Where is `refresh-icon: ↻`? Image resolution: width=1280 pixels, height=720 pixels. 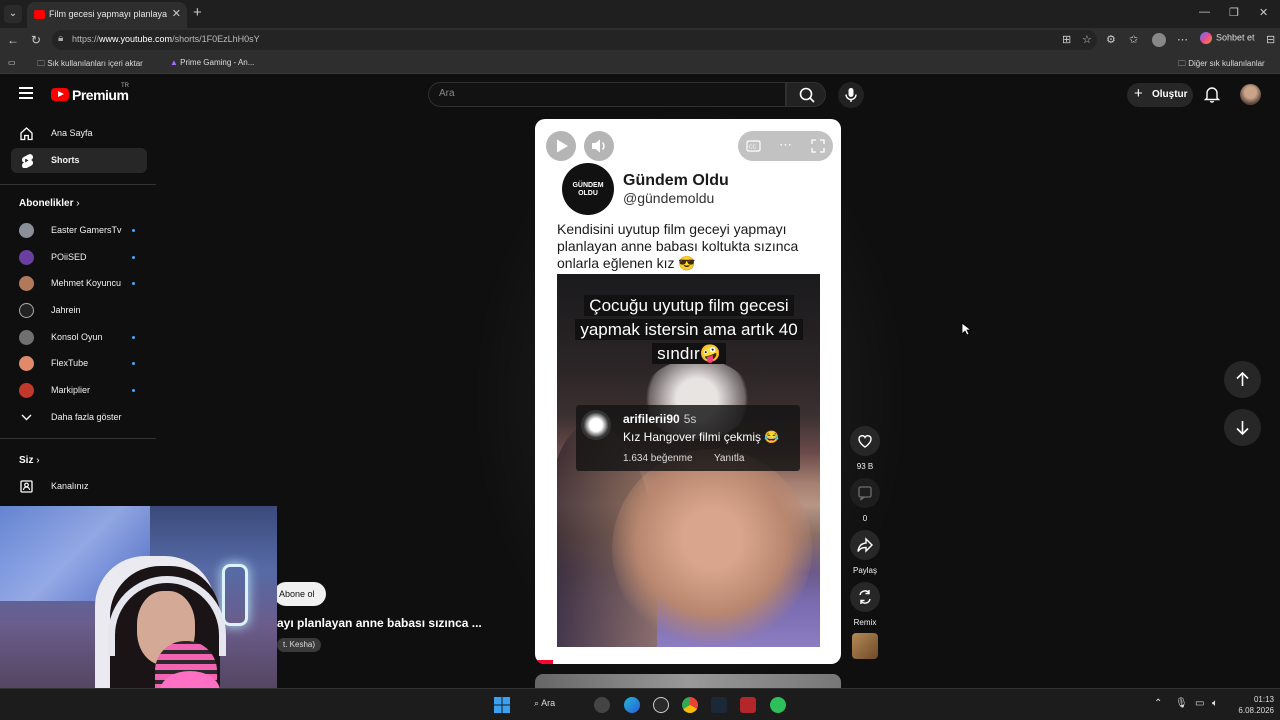
refresh-icon: ↻ is located at coordinates (36, 40).